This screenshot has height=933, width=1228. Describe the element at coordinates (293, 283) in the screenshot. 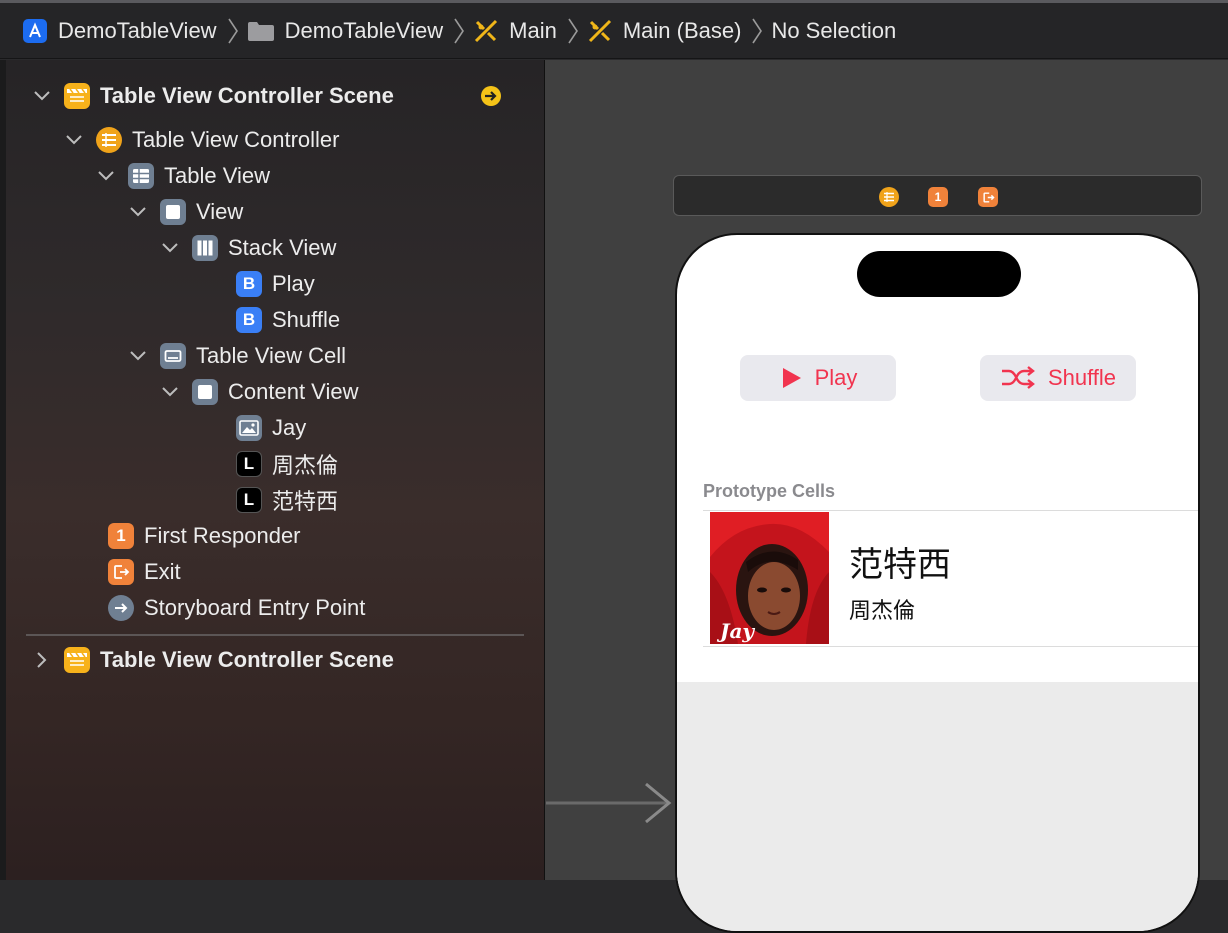

I see `outline-label: Play` at that location.